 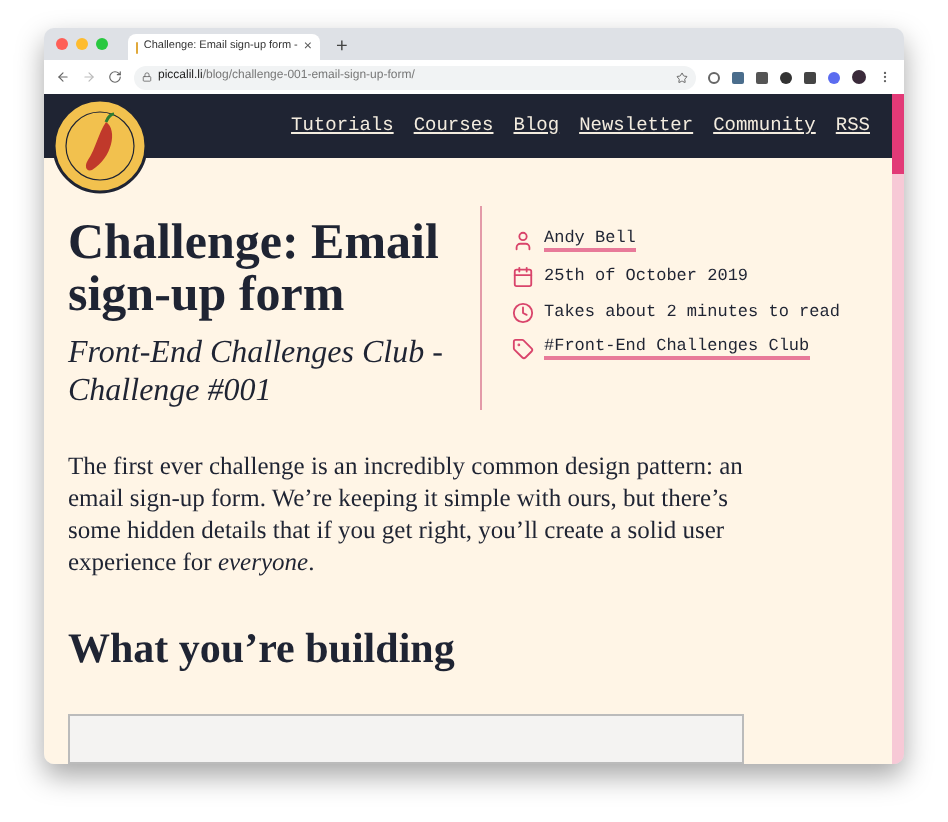 I want to click on nav-link: RSS, so click(x=852, y=126).